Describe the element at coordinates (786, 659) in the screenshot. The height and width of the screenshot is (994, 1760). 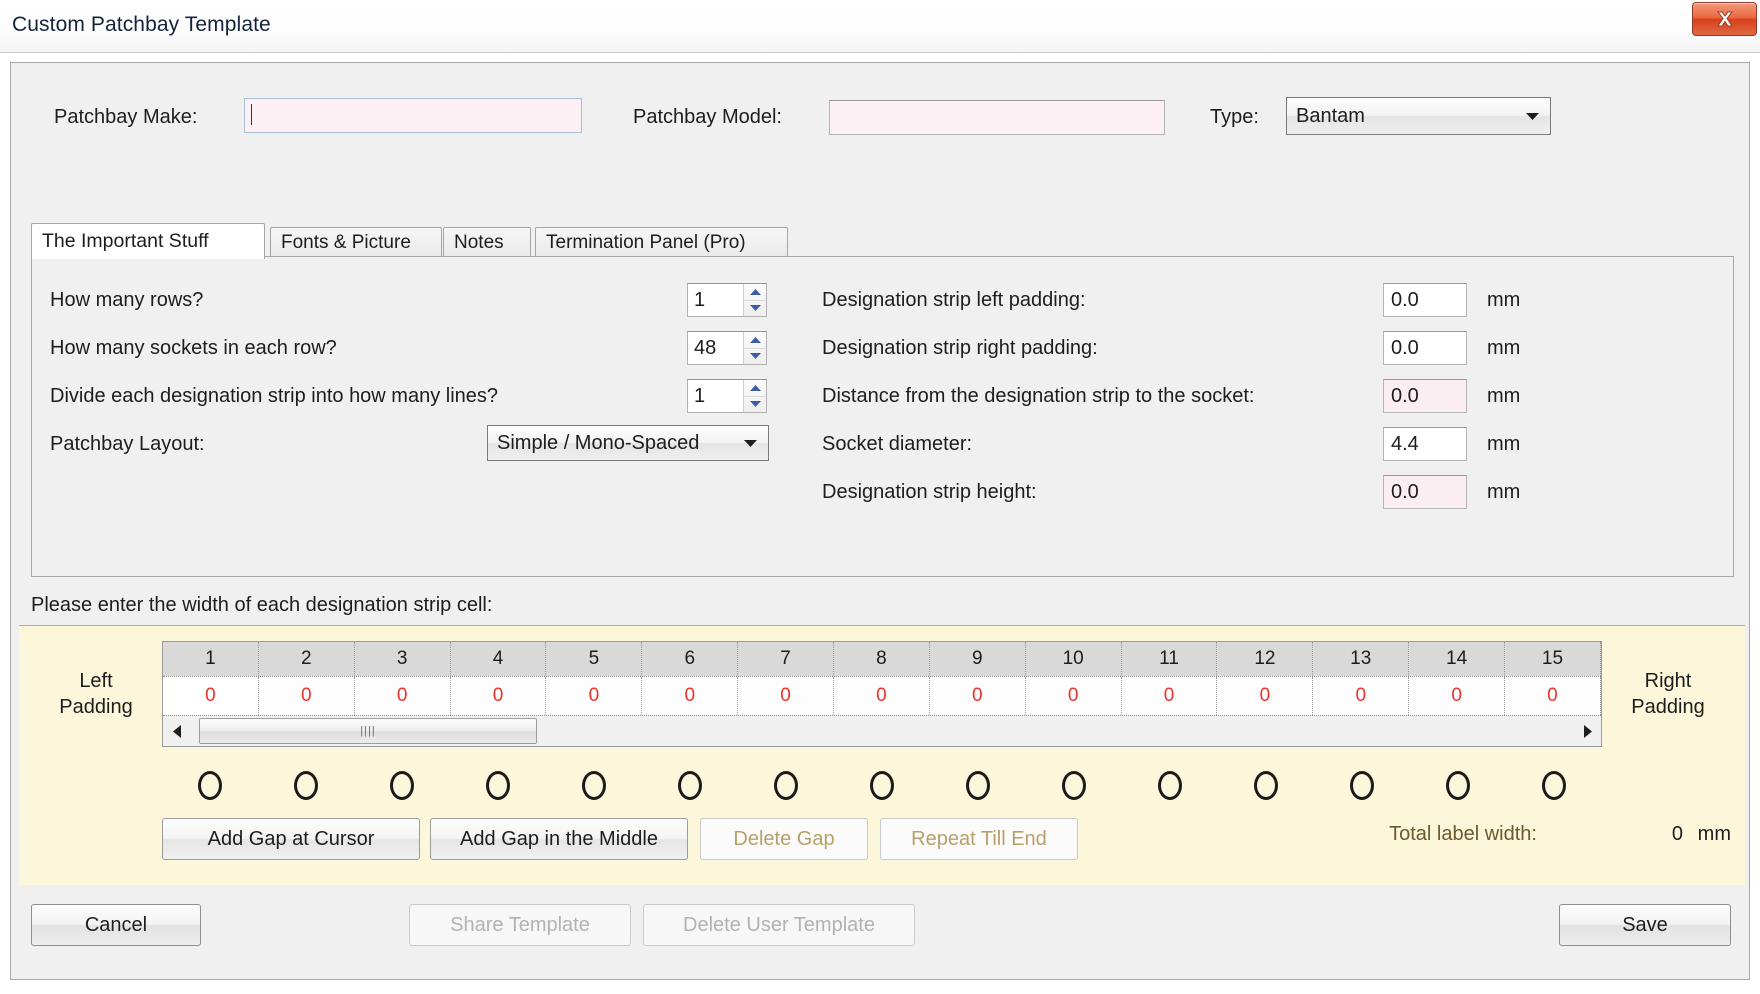
I see `grid-column-header: 7` at that location.